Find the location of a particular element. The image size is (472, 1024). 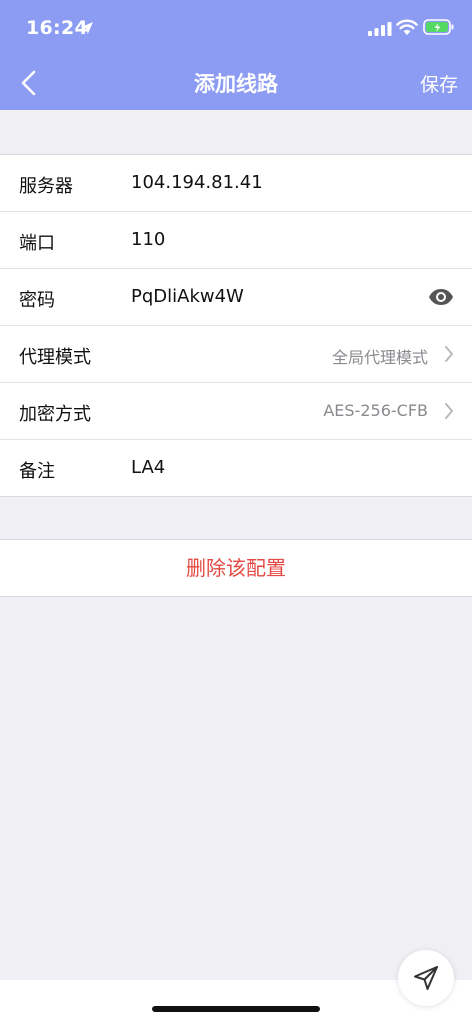

port-input: 110 is located at coordinates (148, 239).